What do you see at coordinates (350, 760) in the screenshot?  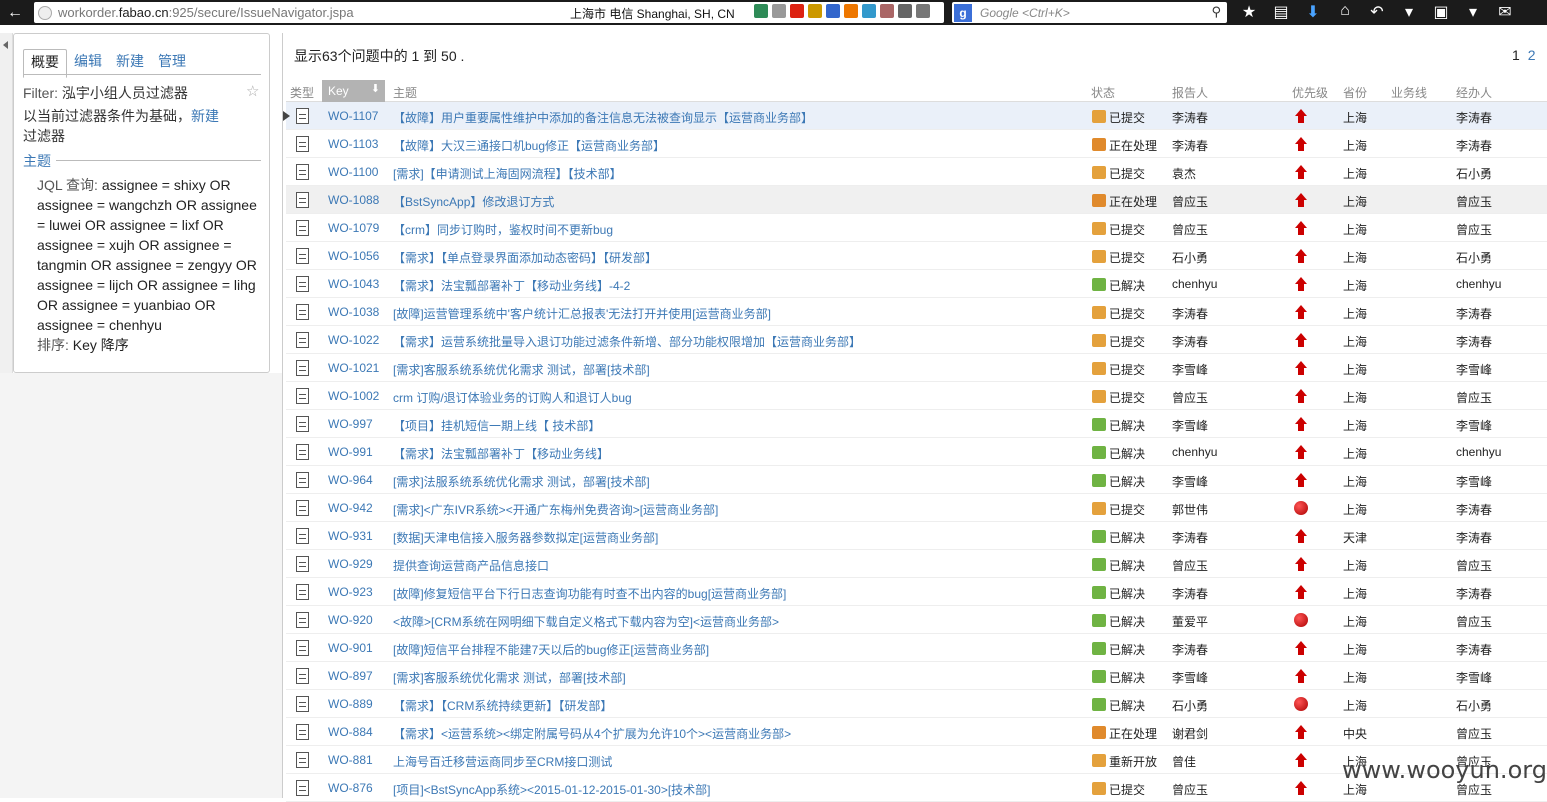 I see `issue-key-link: WO-881` at bounding box center [350, 760].